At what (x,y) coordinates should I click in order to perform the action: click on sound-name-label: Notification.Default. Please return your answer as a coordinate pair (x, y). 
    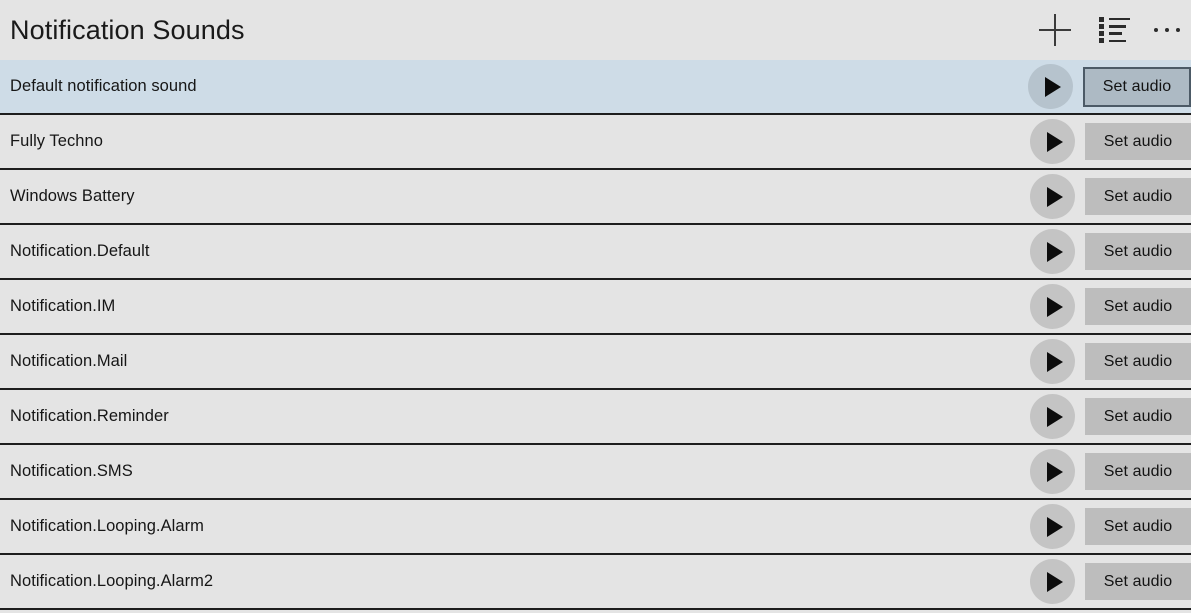
    Looking at the image, I should click on (80, 251).